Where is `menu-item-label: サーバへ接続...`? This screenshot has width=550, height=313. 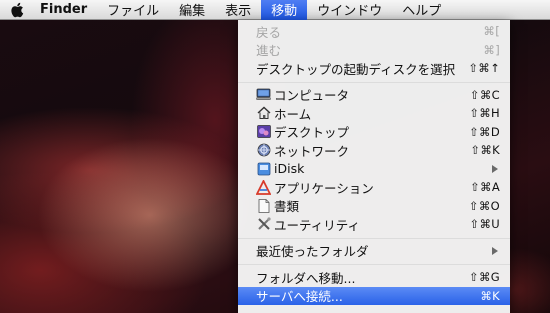 menu-item-label: サーバへ接続... is located at coordinates (299, 297).